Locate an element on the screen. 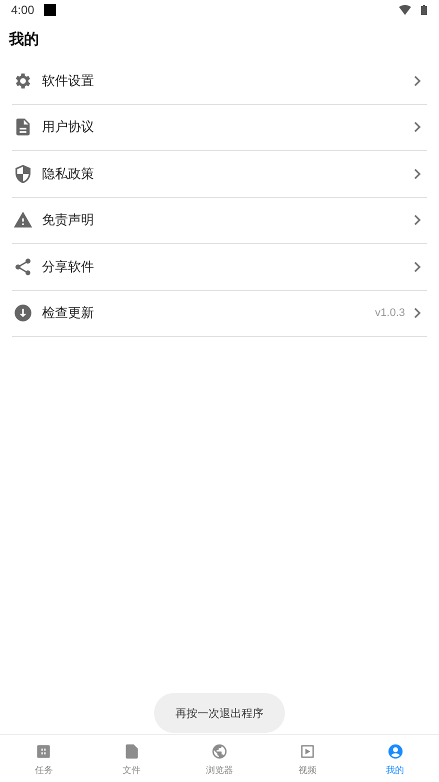 The image size is (439, 782). notification-icon is located at coordinates (50, 10).